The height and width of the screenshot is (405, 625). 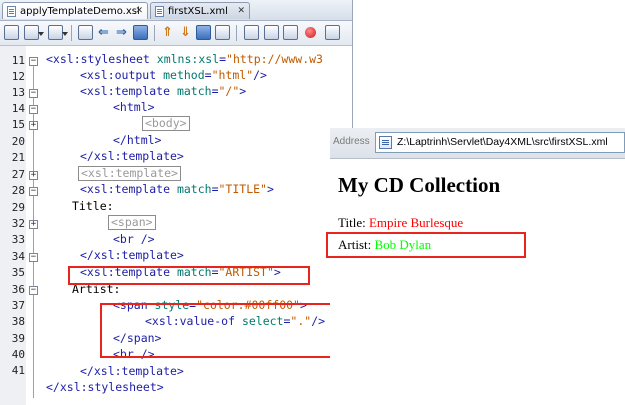 I want to click on code-line-32: <span>, so click(x=132, y=222).